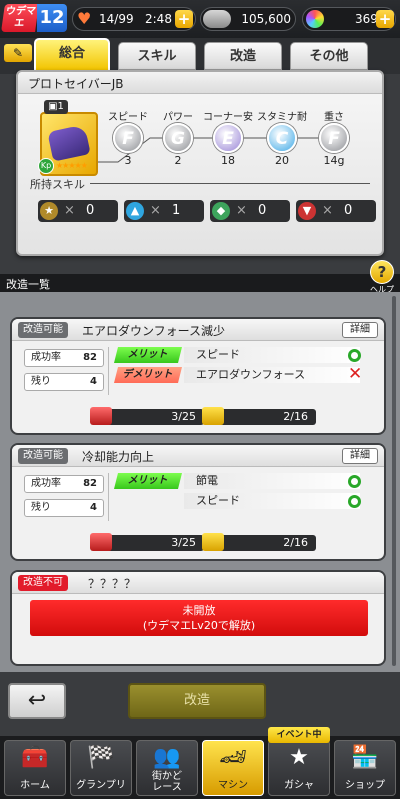 The height and width of the screenshot is (799, 400). What do you see at coordinates (134, 19) in the screenshot?
I see `stamina-pill: ♥ 14/99 2:48 +` at bounding box center [134, 19].